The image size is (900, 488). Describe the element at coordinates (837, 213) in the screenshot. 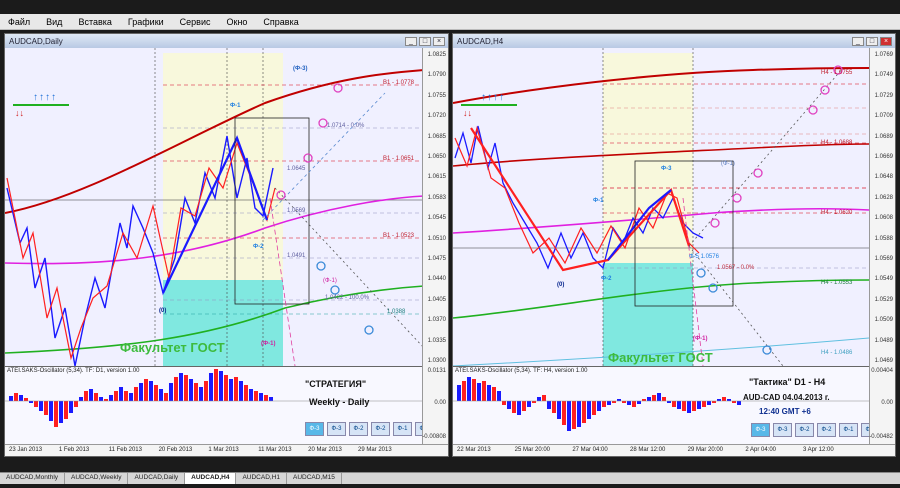

I see `level-h4c: H4 - 1.0620` at that location.